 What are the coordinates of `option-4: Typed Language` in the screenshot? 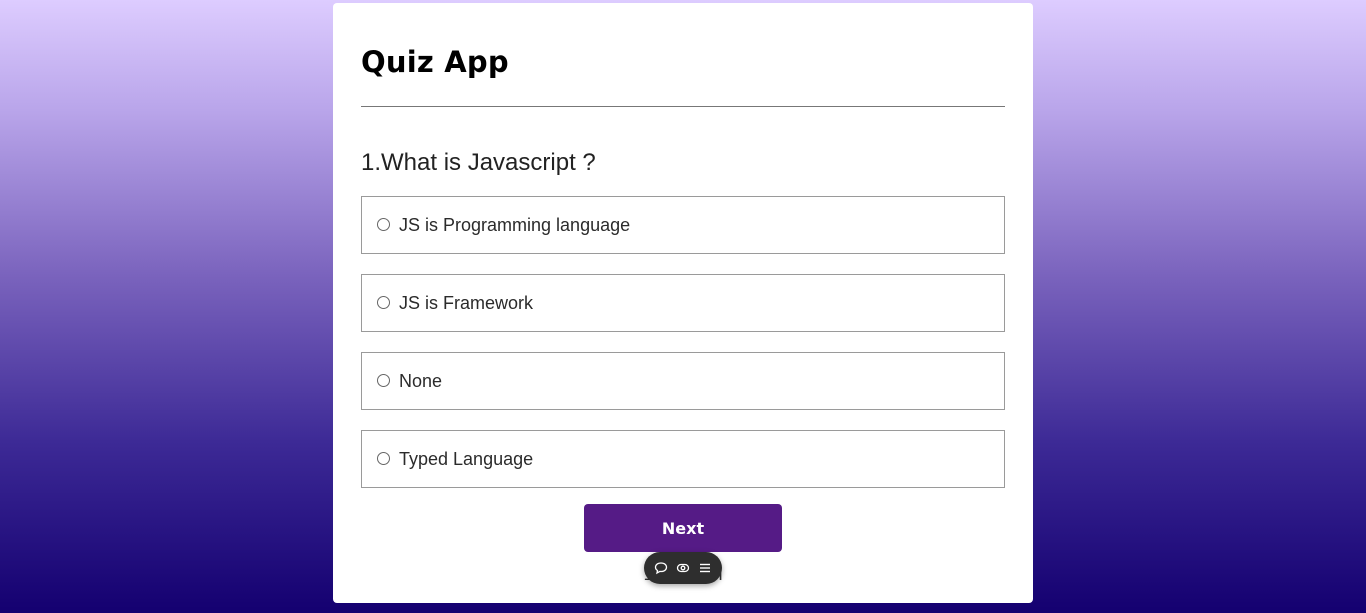 It's located at (683, 459).